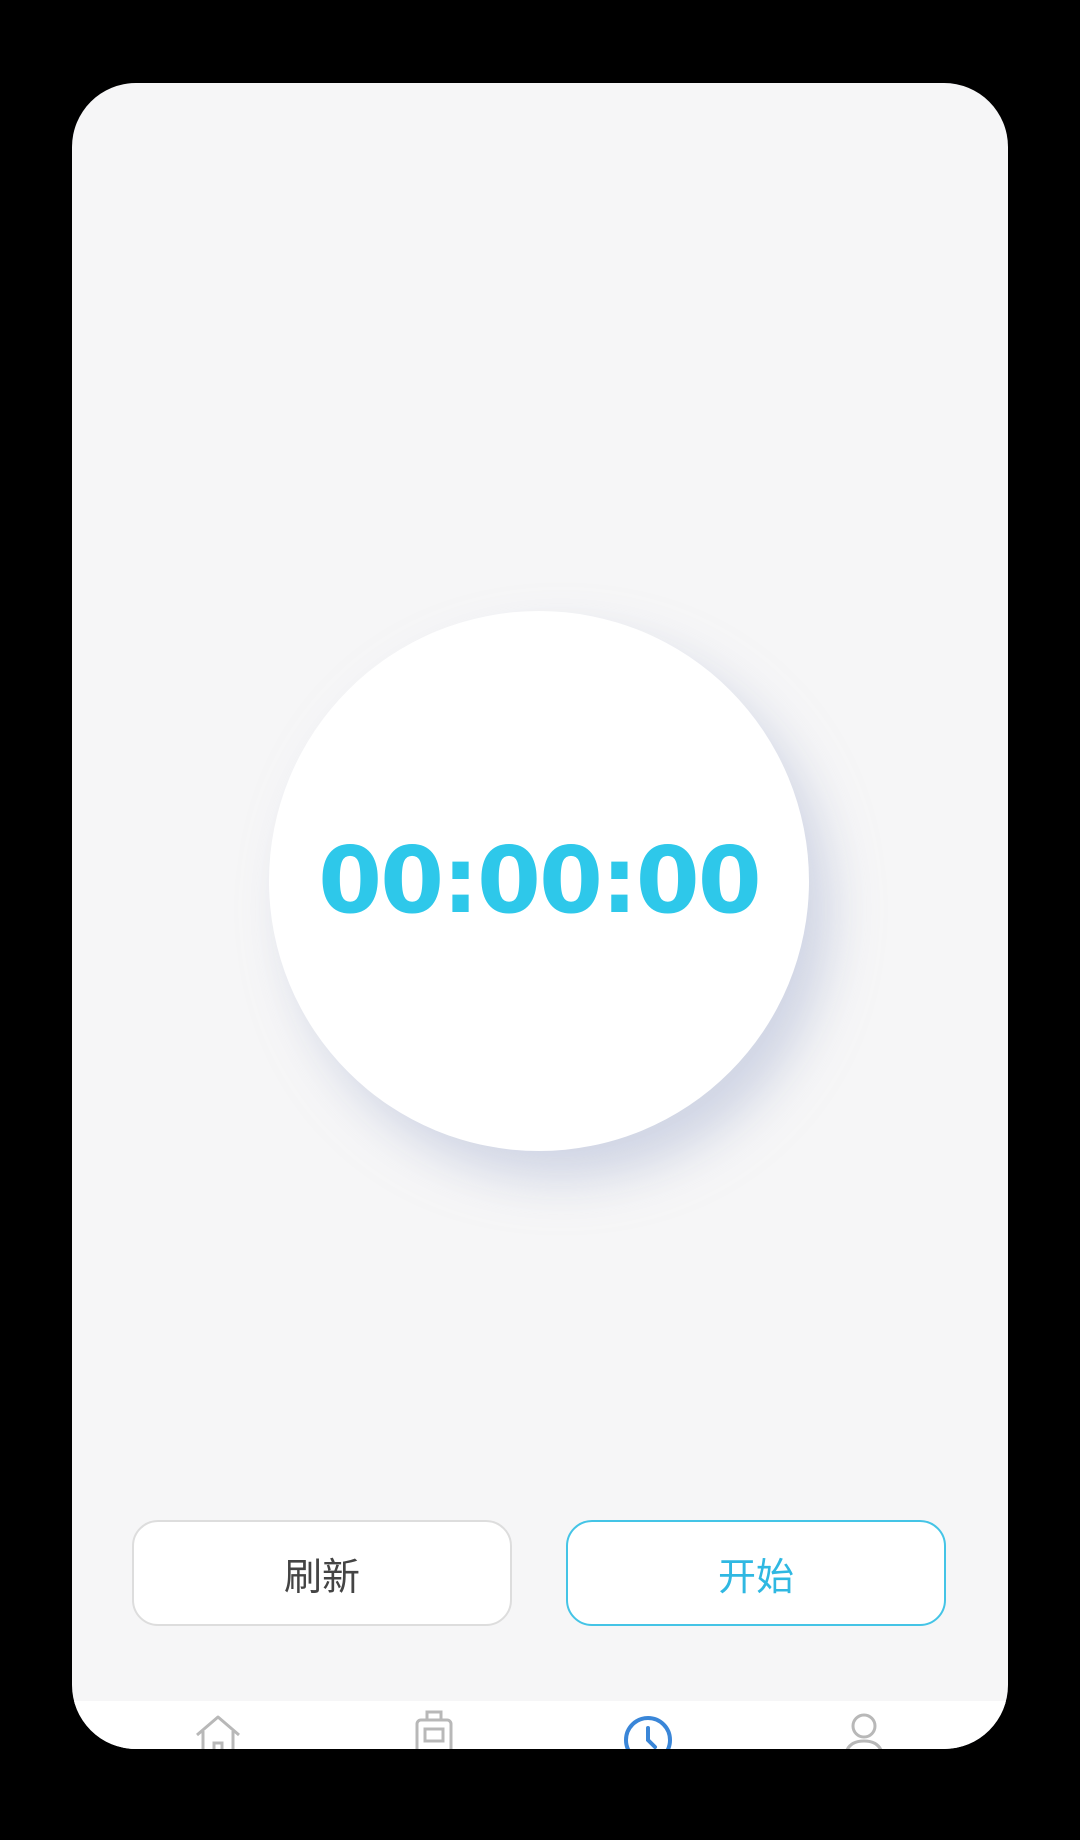  I want to click on tab-profile, so click(864, 1729).